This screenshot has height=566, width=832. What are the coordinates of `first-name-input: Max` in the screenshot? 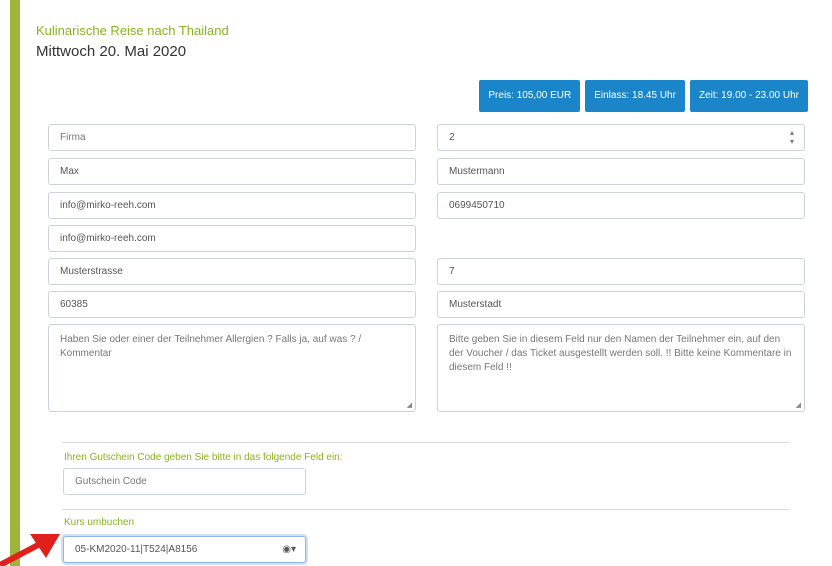 It's located at (232, 171).